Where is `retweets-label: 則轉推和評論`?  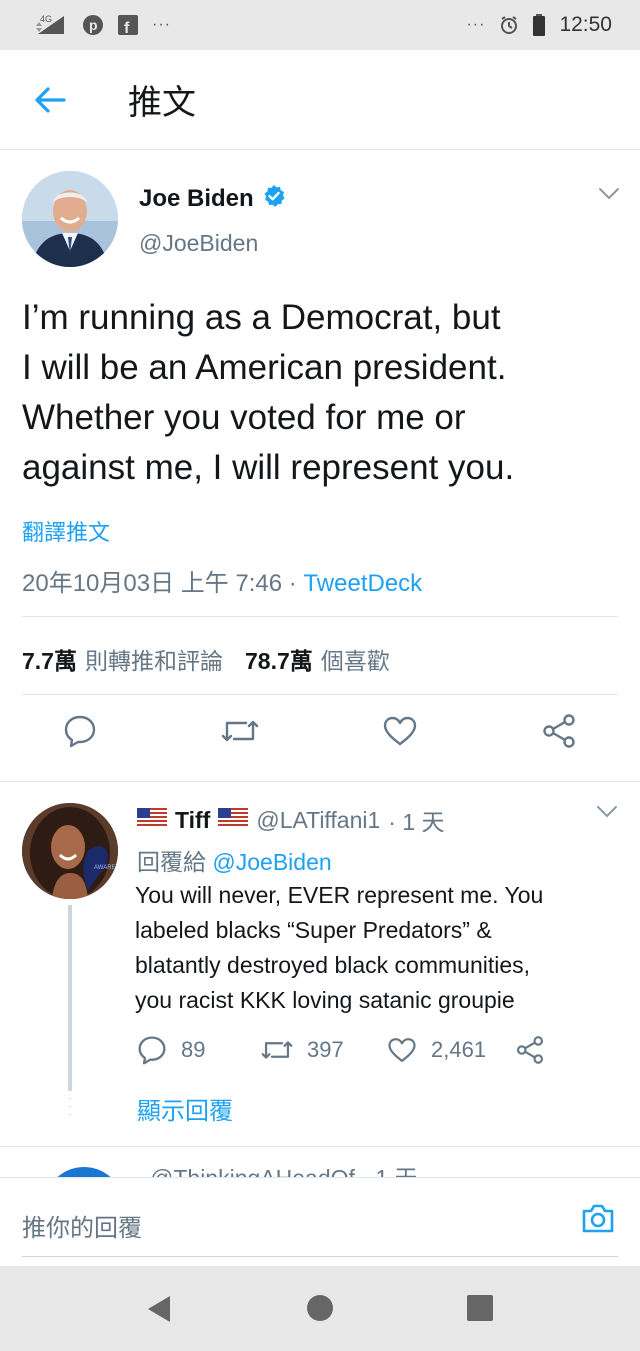
retweets-label: 則轉推和評論 is located at coordinates (153, 661).